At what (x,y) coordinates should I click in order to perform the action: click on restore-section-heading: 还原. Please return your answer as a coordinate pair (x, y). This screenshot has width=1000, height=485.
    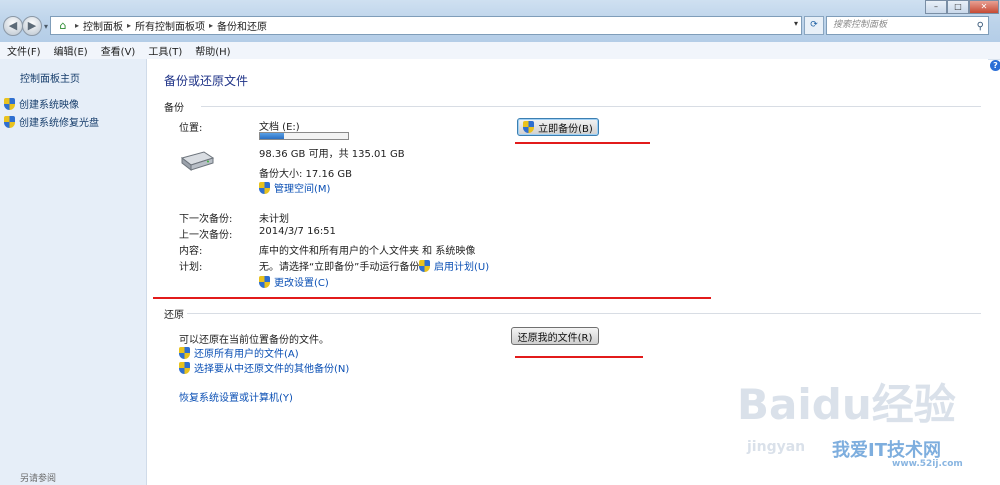
    Looking at the image, I should click on (174, 315).